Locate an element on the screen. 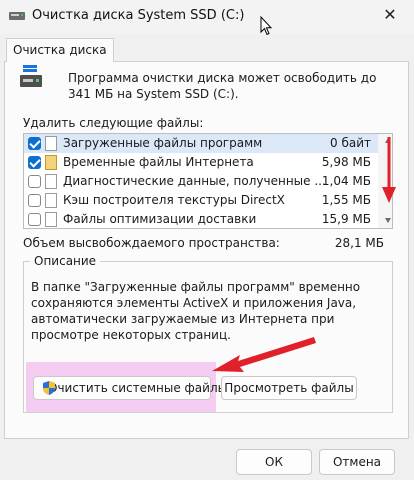 This screenshot has width=414, height=480. mouse-cursor-icon is located at coordinates (266, 26).